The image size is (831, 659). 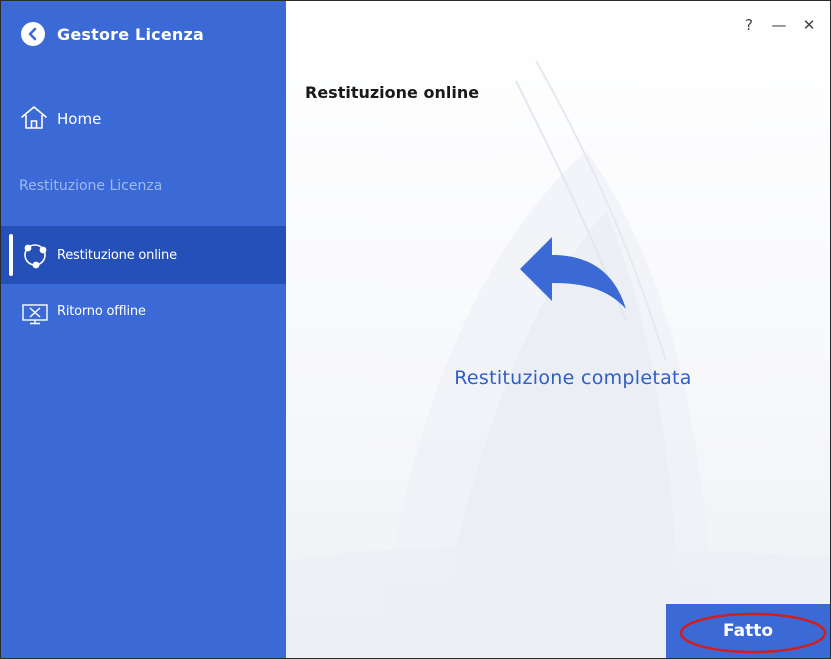 I want to click on close-button: ✕, so click(x=809, y=25).